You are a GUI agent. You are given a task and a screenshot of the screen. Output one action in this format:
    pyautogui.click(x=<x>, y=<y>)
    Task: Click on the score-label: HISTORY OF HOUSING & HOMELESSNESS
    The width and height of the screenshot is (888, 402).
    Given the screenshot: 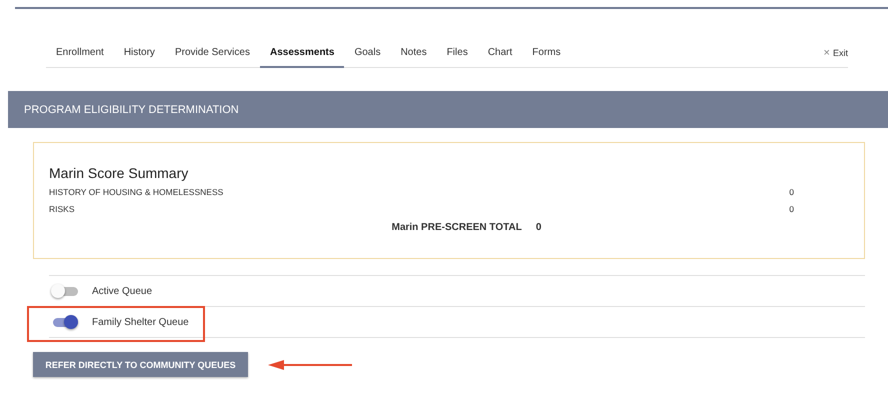 What is the action you would take?
    pyautogui.click(x=136, y=192)
    